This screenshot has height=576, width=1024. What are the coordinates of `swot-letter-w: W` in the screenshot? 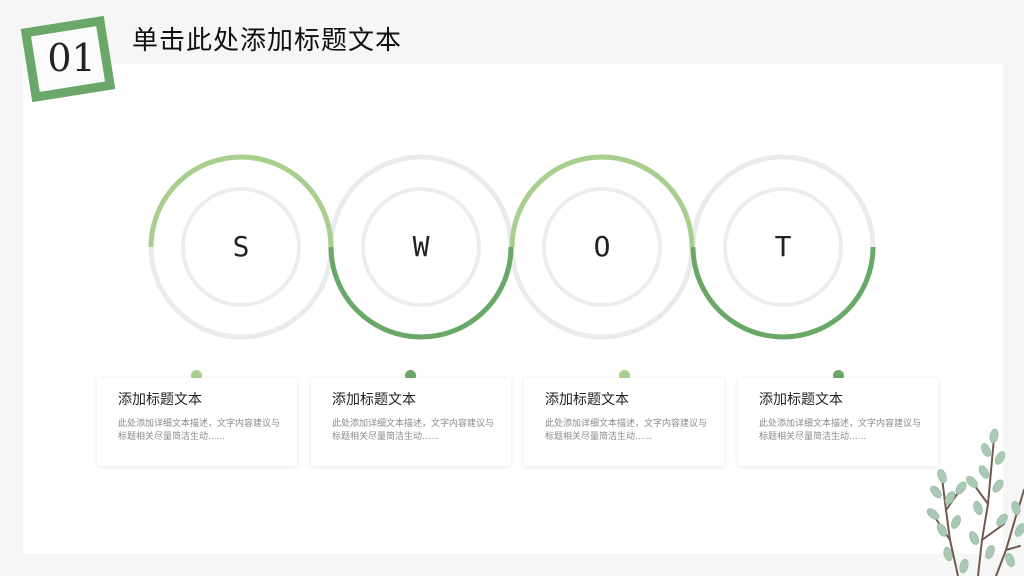 It's located at (421, 246).